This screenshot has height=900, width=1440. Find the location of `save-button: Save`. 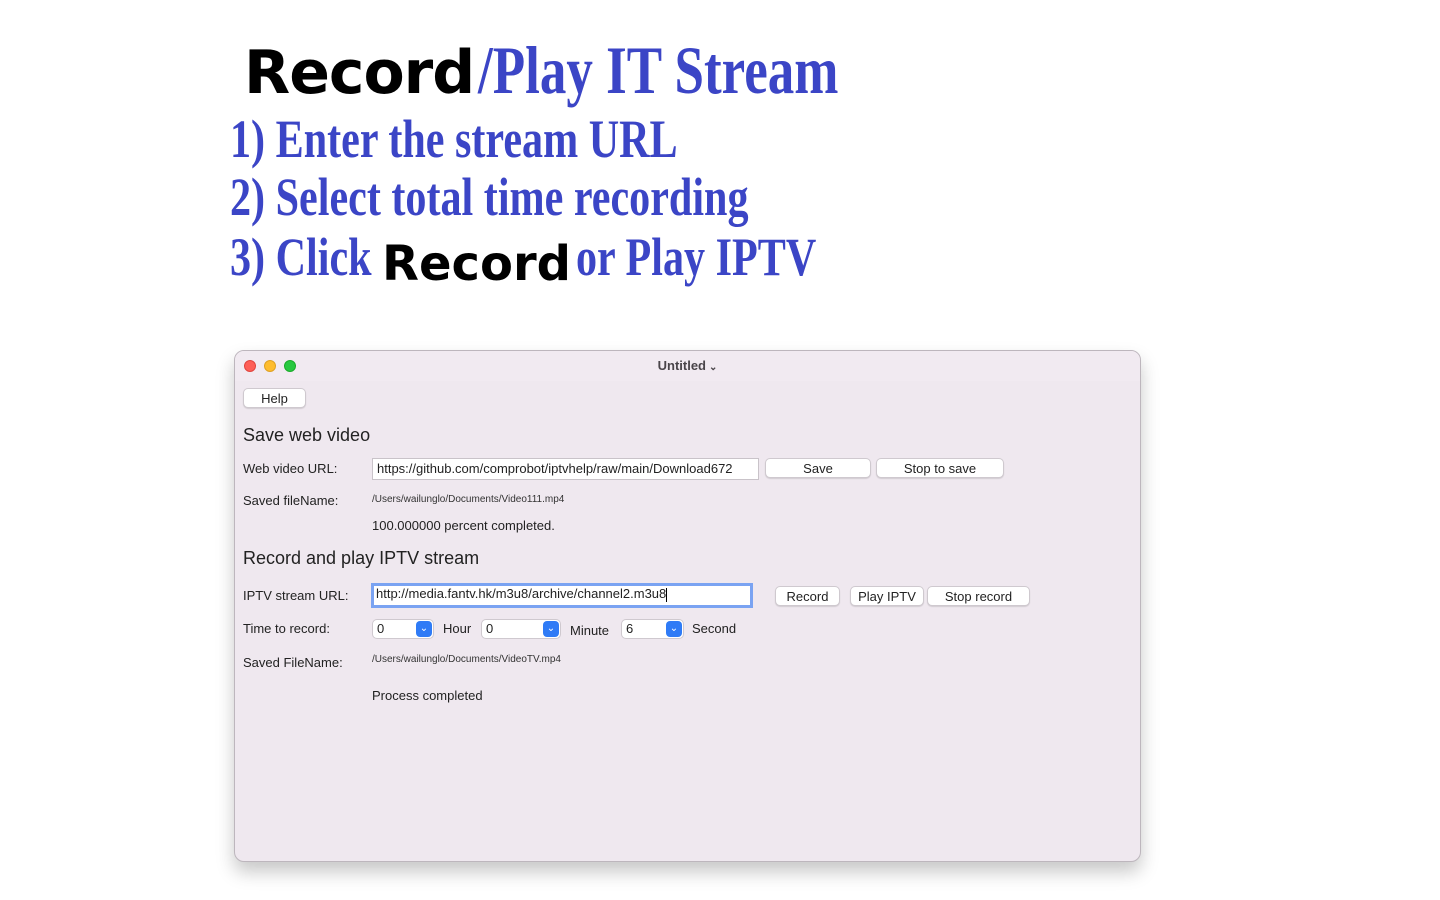

save-button: Save is located at coordinates (818, 468).